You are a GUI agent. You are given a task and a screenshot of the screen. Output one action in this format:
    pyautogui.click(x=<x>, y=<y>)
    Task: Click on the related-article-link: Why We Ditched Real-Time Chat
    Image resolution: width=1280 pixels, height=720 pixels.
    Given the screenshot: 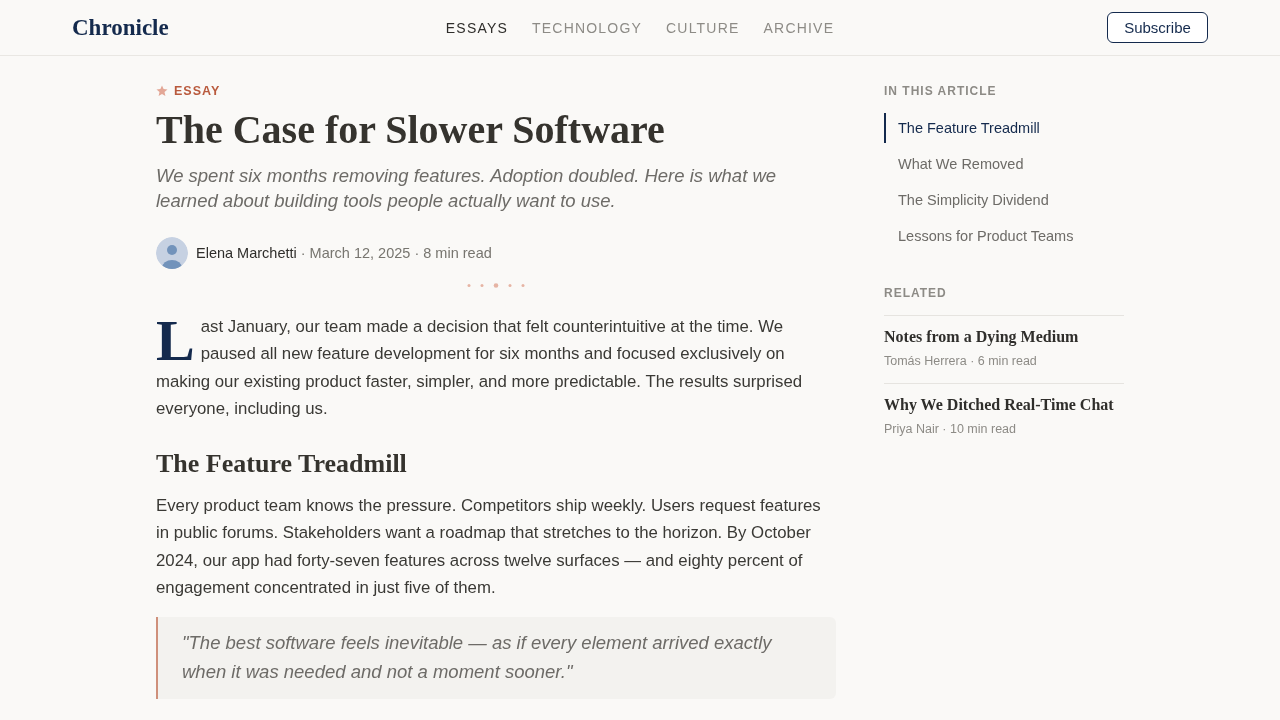 What is the action you would take?
    pyautogui.click(x=1004, y=405)
    